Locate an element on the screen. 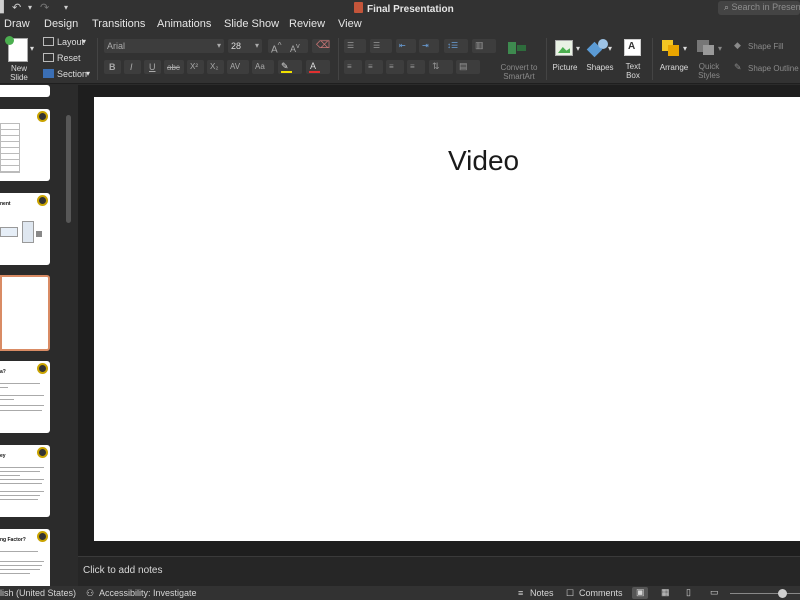 The height and width of the screenshot is (600, 800). save-icon: ▌ is located at coordinates (4, 7).